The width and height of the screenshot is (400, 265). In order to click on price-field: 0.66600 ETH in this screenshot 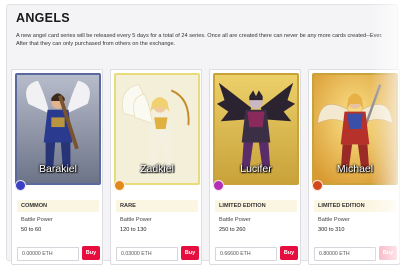, I will do `click(246, 254)`.